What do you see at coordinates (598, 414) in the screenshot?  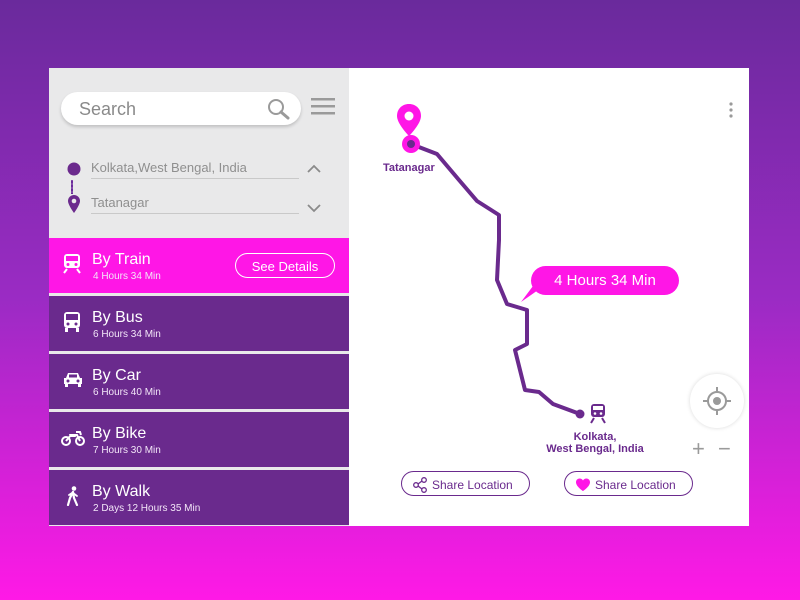 I see `train-station-icon` at bounding box center [598, 414].